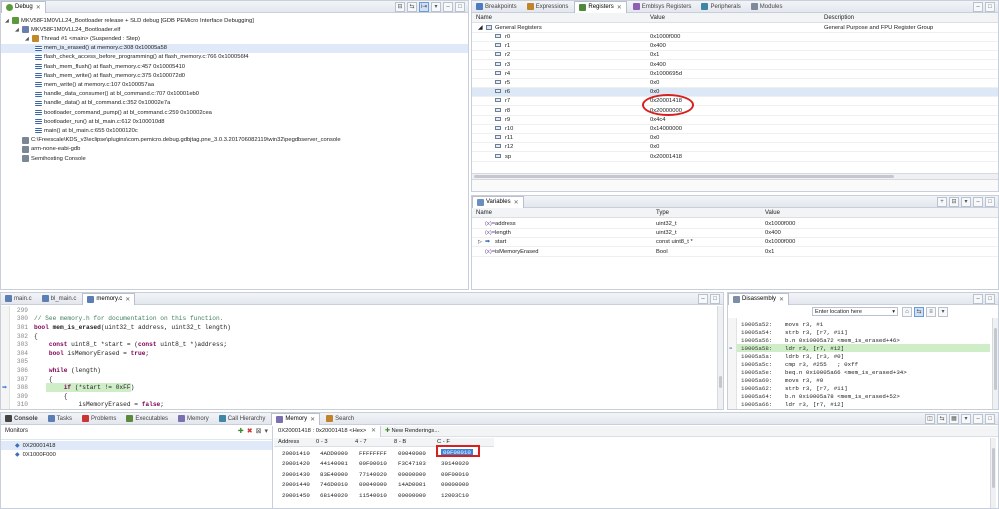  I want to click on tab-problems: Problems, so click(99, 418).